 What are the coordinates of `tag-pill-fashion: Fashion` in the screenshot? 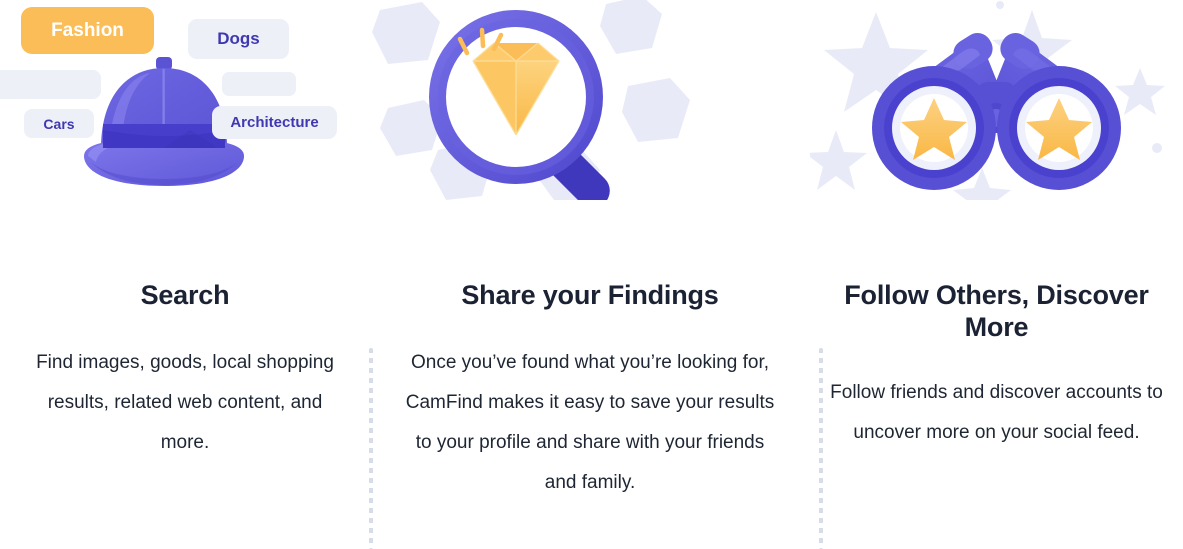 It's located at (87, 30).